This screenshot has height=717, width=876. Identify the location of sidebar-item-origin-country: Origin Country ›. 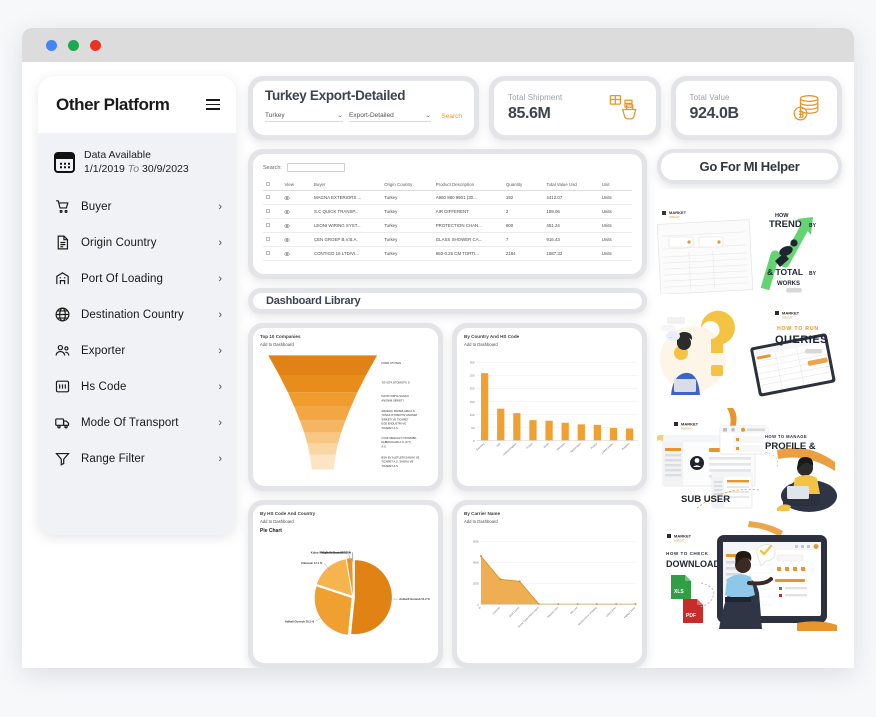
(137, 243).